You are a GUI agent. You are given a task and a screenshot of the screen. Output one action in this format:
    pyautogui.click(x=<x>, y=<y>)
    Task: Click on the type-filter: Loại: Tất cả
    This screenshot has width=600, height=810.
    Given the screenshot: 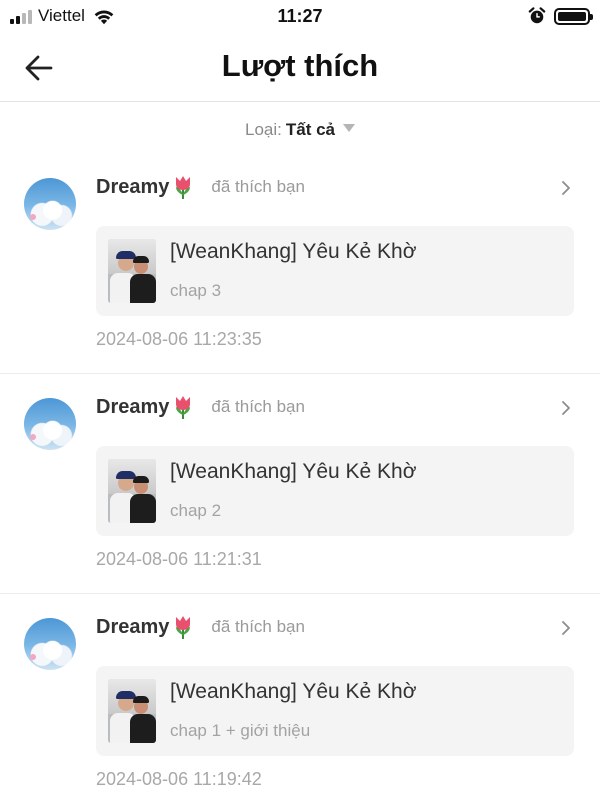 What is the action you would take?
    pyautogui.click(x=300, y=130)
    